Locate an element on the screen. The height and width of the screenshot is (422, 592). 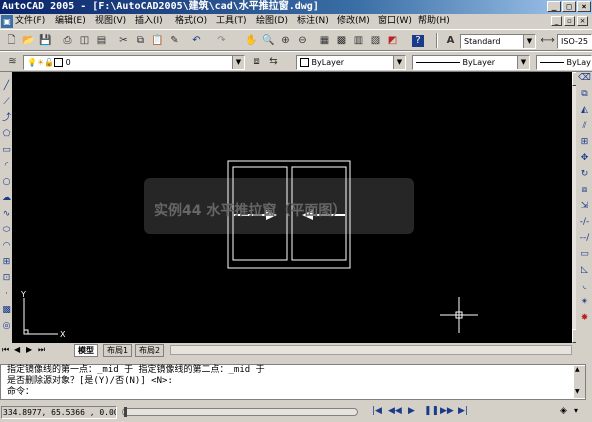
minimize-button: _ is located at coordinates (554, 6).